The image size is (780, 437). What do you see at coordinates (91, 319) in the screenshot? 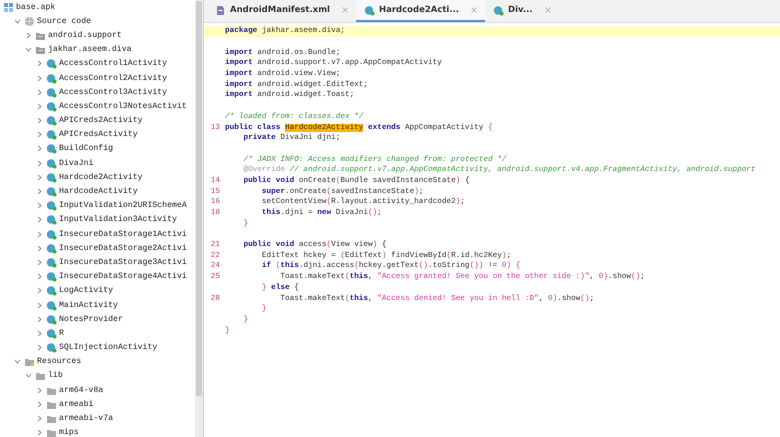
I see `tree-item: NotesProvider` at bounding box center [91, 319].